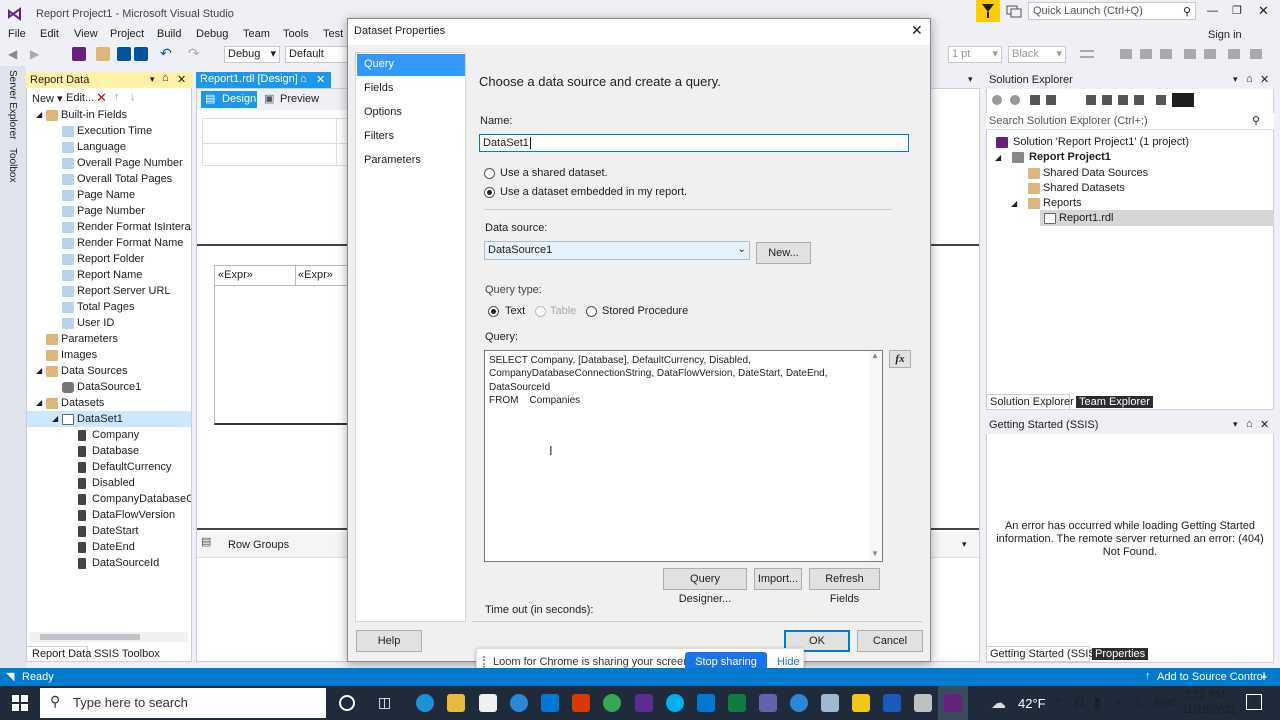 The height and width of the screenshot is (720, 1280). I want to click on radio-shared-label: Use a shared dataset., so click(554, 173).